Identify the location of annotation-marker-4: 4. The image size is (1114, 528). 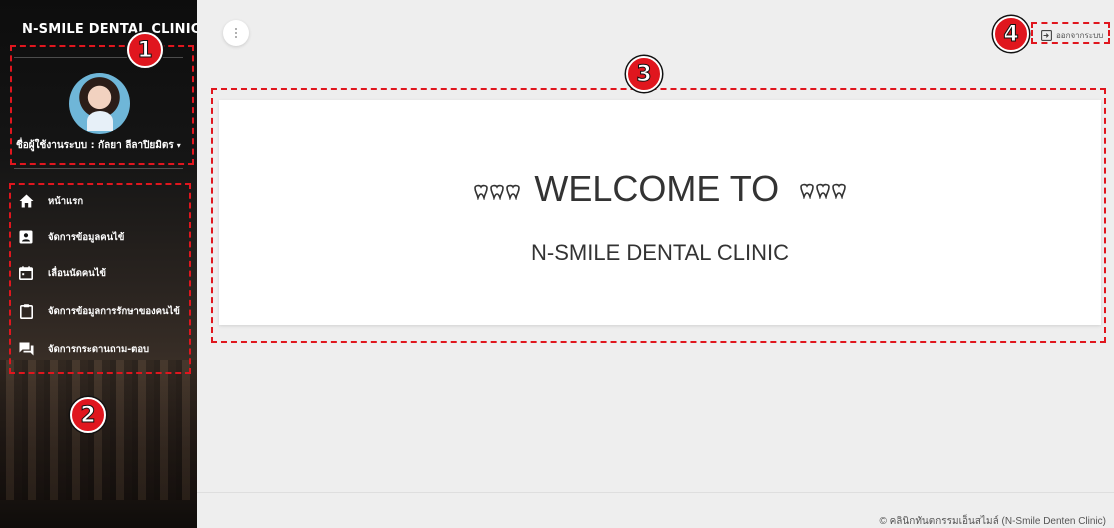
(1011, 34).